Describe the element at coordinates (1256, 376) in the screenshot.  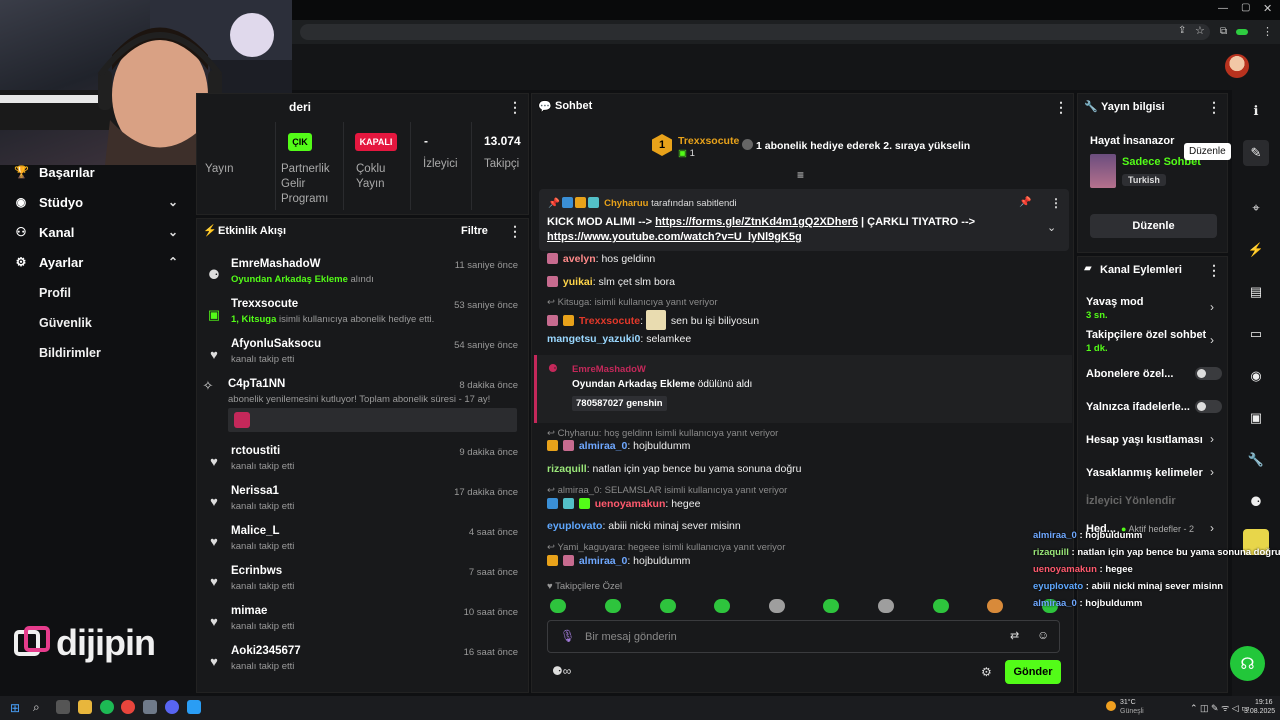
I see `broadcast-icon: ◉` at that location.